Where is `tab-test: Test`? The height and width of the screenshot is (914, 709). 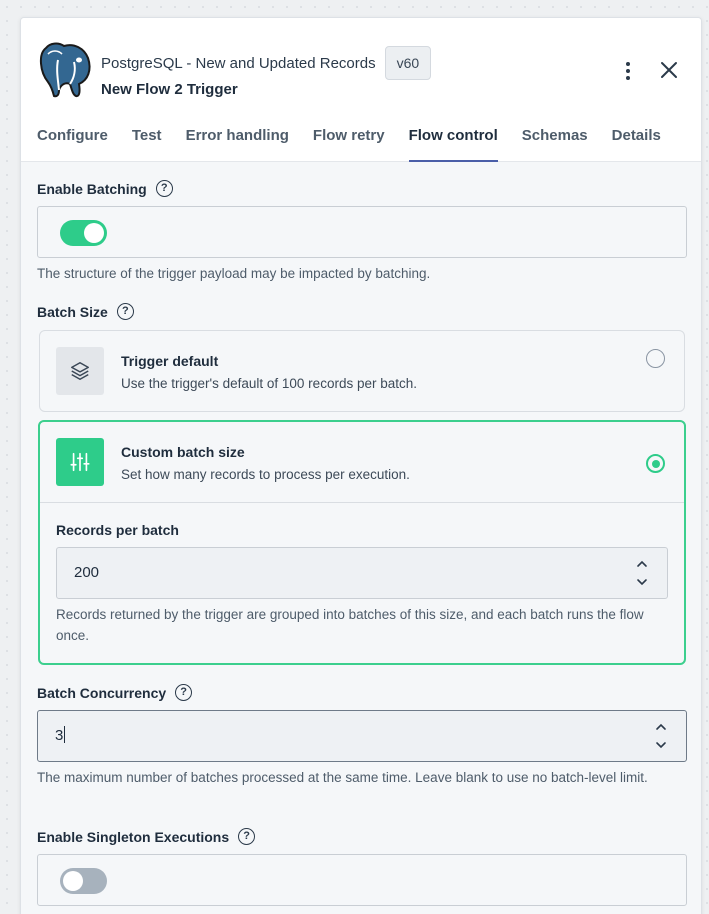 tab-test: Test is located at coordinates (147, 144).